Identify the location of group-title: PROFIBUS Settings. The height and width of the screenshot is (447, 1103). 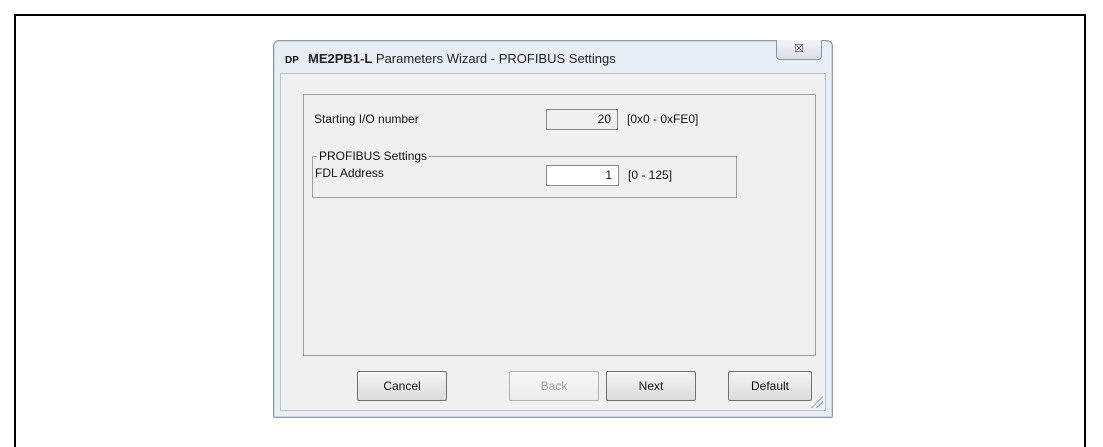
(373, 156).